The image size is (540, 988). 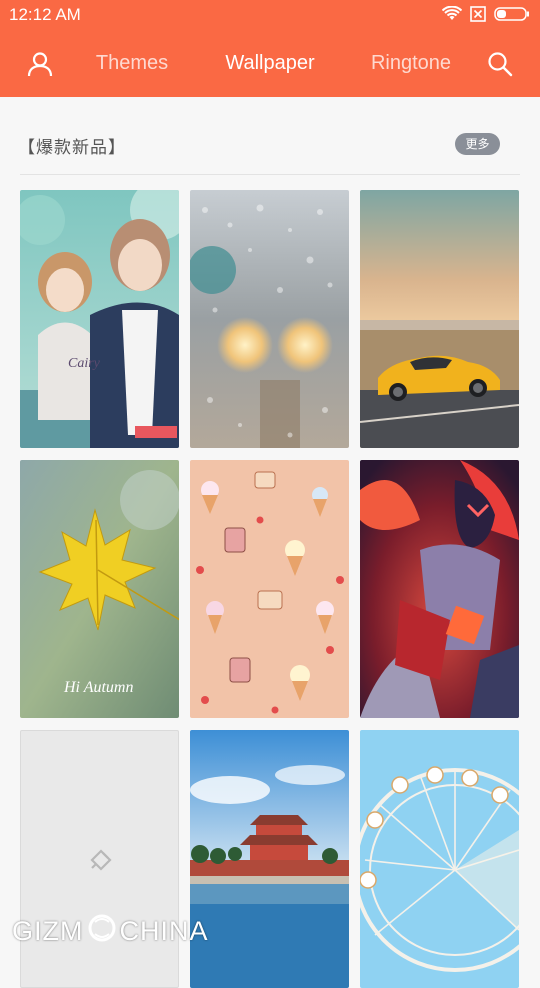 I want to click on watermark-left-text: GIZM, so click(x=48, y=931).